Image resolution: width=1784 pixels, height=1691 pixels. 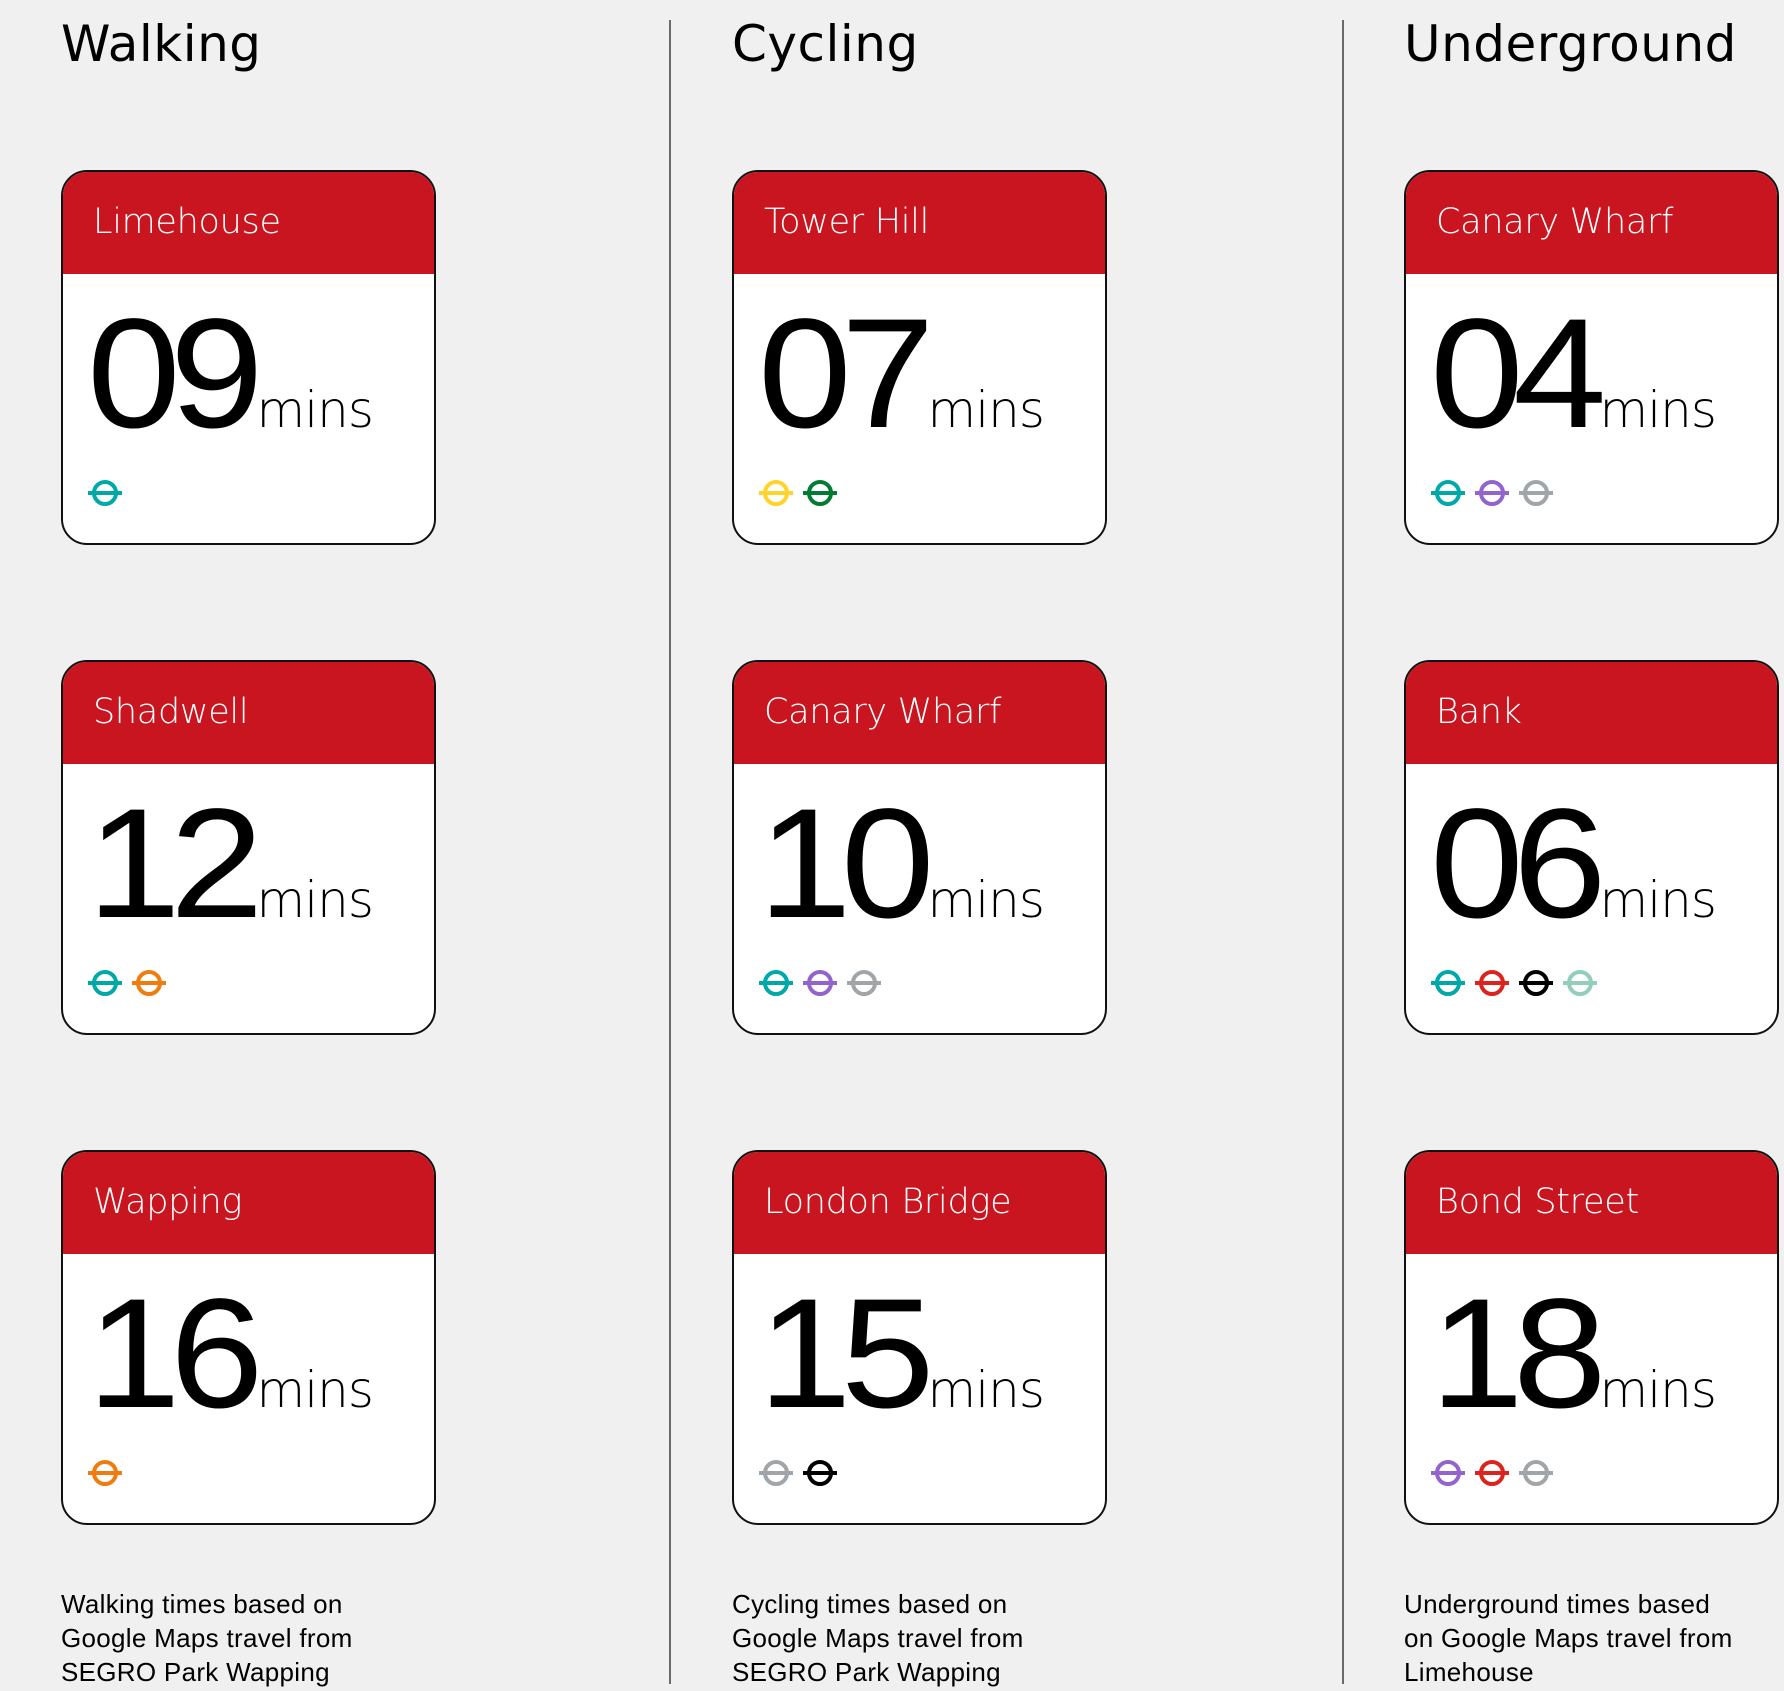 What do you see at coordinates (1557, 1604) in the screenshot?
I see `footnote-line: Underground times based` at bounding box center [1557, 1604].